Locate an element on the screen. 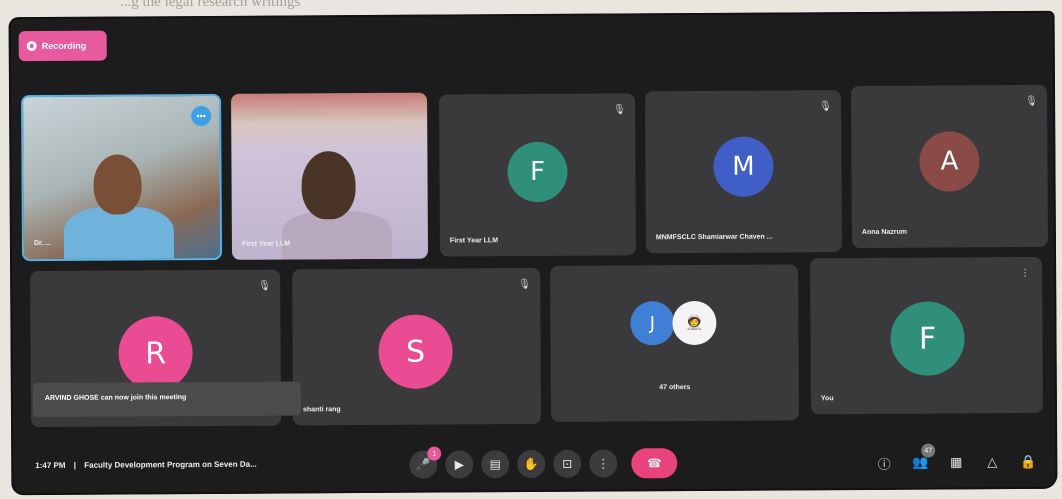  participant-tile-3: 🎙 F First Year LLM is located at coordinates (538, 175).